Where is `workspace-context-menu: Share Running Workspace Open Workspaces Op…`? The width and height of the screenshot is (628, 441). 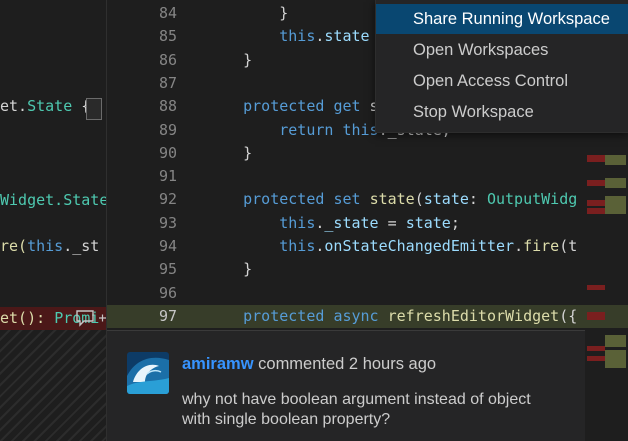 workspace-context-menu: Share Running Workspace Open Workspaces Op… is located at coordinates (501, 66).